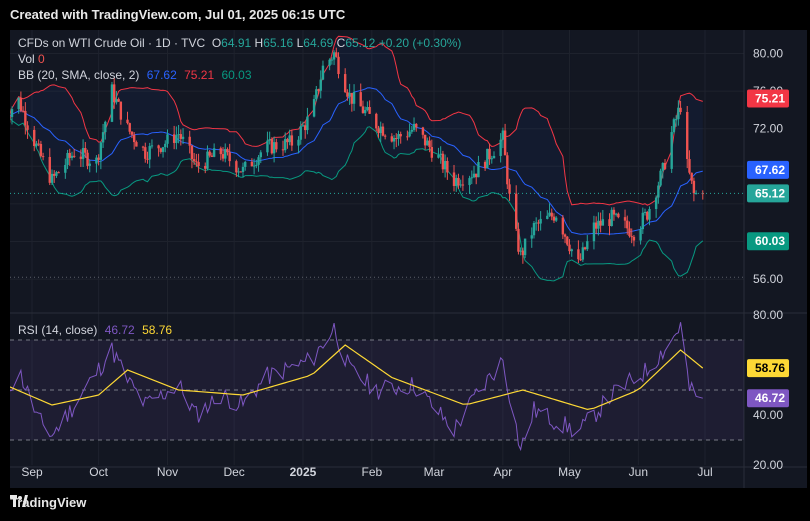  I want to click on price-tag-label: 65.12, so click(770, 193).